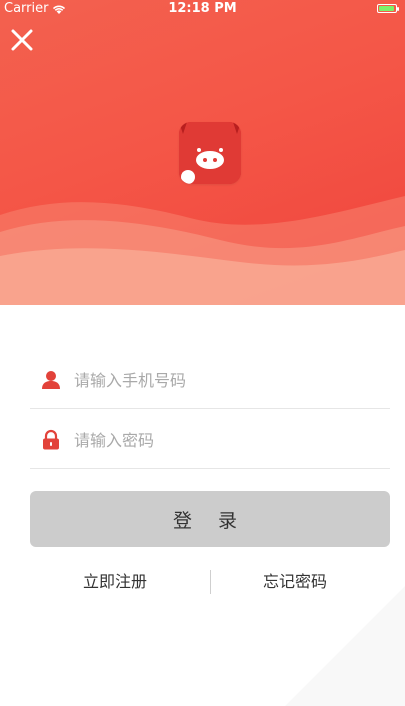  Describe the element at coordinates (210, 582) in the screenshot. I see `links-divider` at that location.